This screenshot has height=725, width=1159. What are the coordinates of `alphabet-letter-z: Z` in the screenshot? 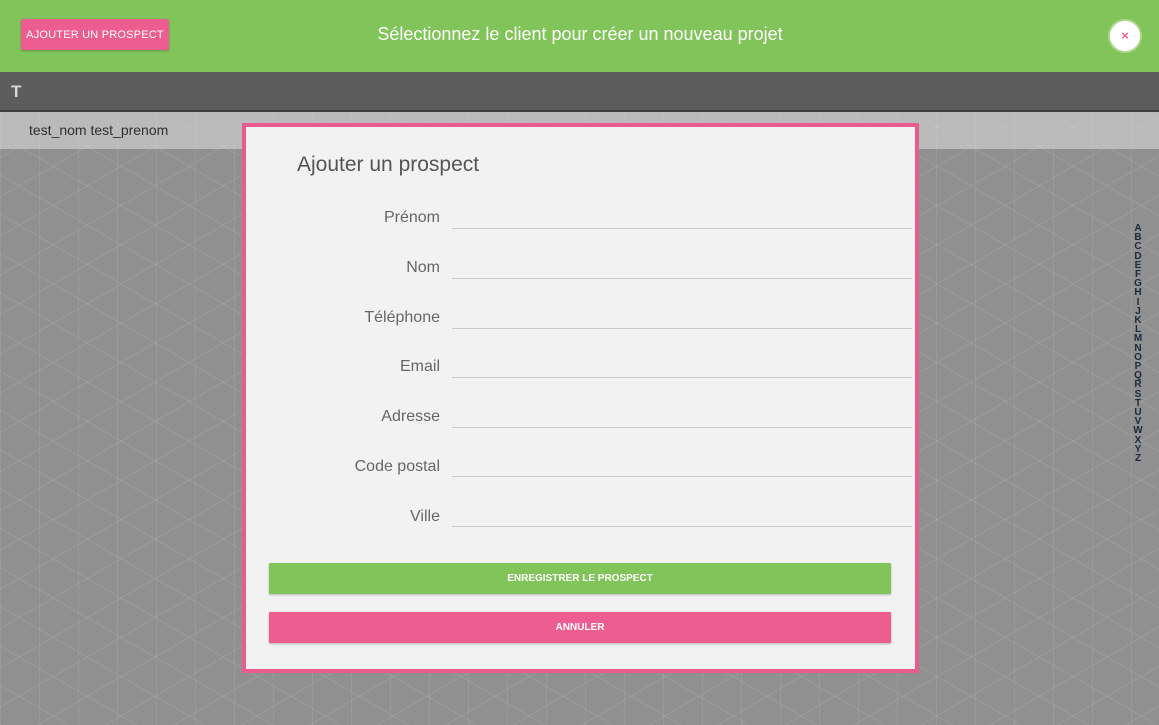 It's located at (1138, 458).